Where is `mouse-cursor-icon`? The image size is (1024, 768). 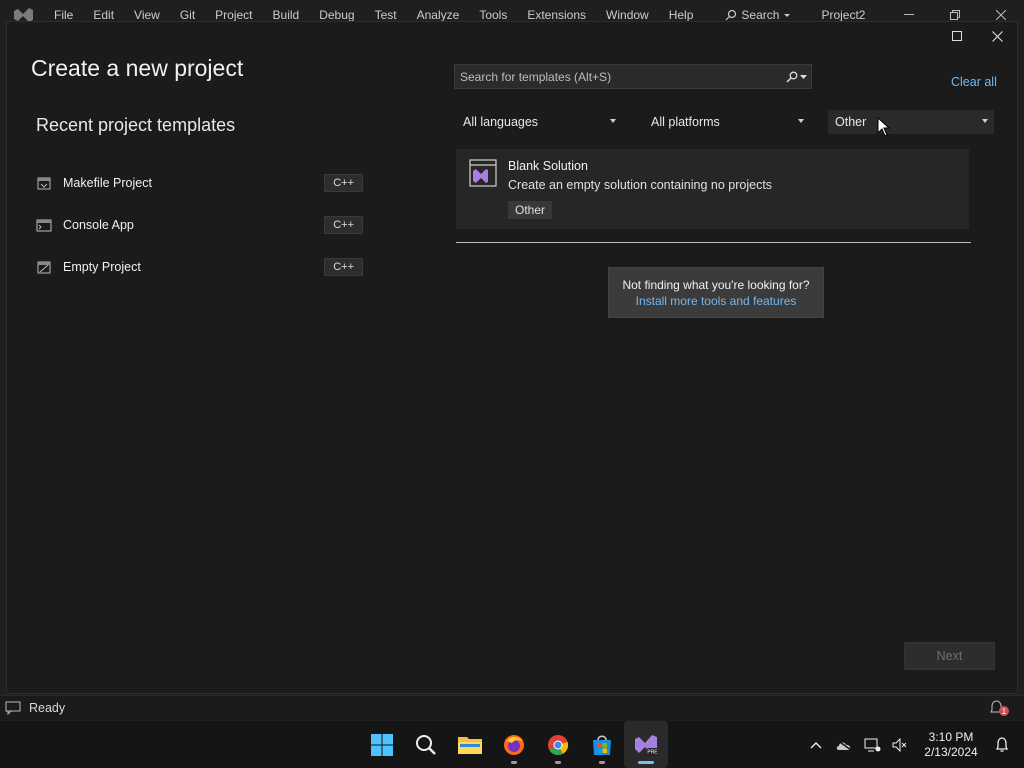 mouse-cursor-icon is located at coordinates (884, 127).